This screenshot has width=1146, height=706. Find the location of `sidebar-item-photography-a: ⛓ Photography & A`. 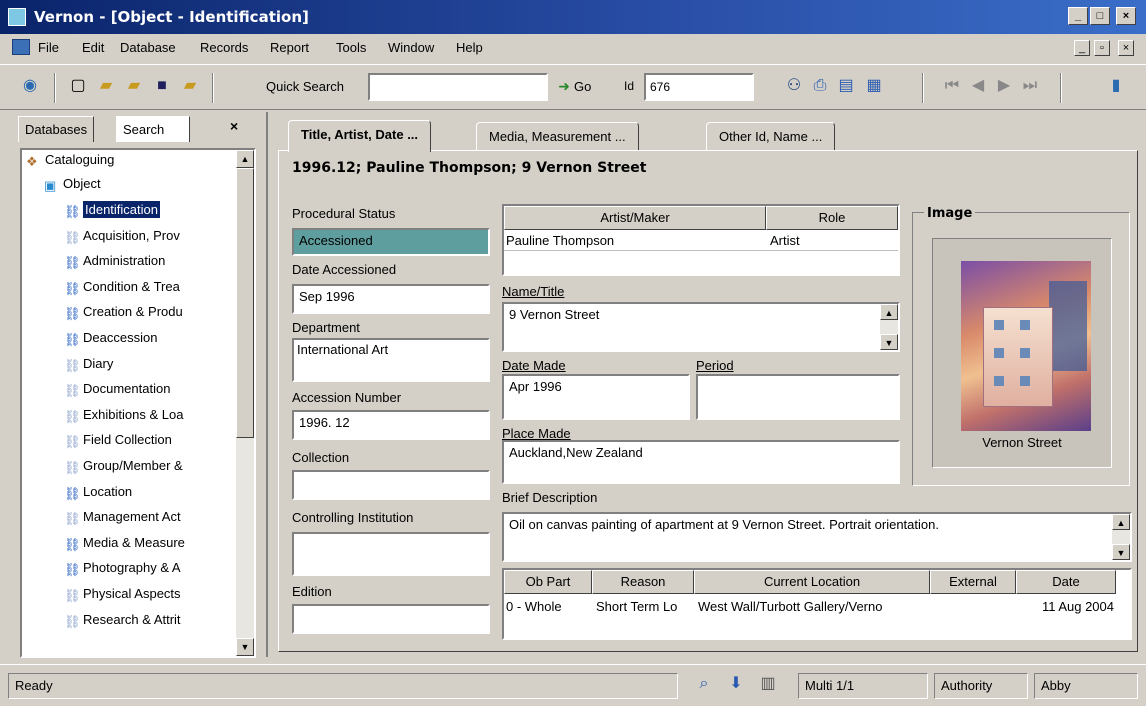

sidebar-item-photography-a: ⛓ Photography & A is located at coordinates (122, 568).